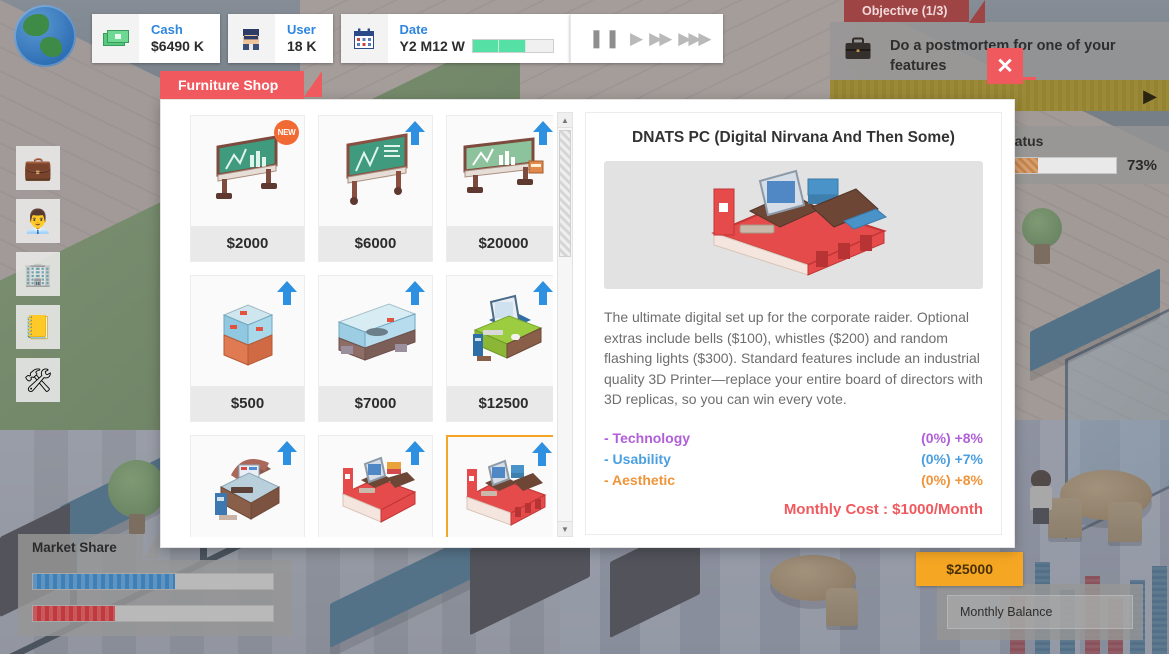  I want to click on left-icon-rail: 💼 👨‍💼 🏢 📒 🛠, so click(38, 278).